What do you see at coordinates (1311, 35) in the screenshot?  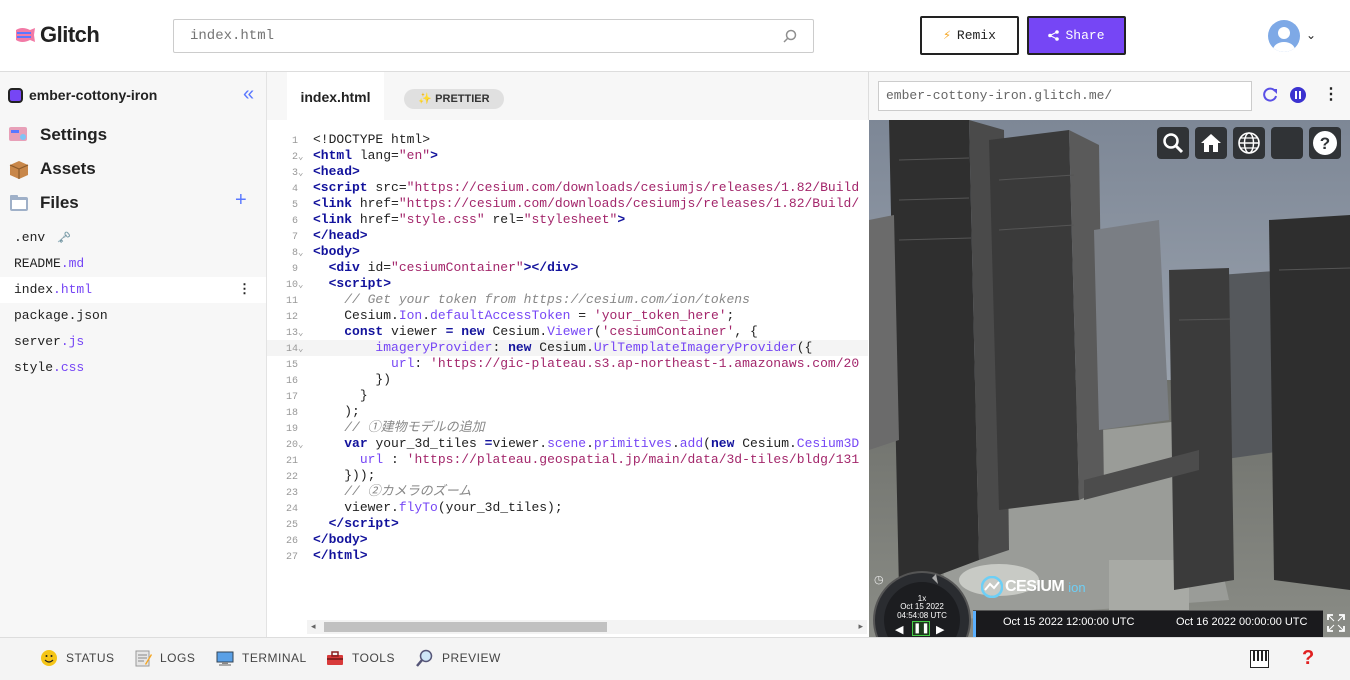 I see `chevron-down-icon: ⌄` at bounding box center [1311, 35].